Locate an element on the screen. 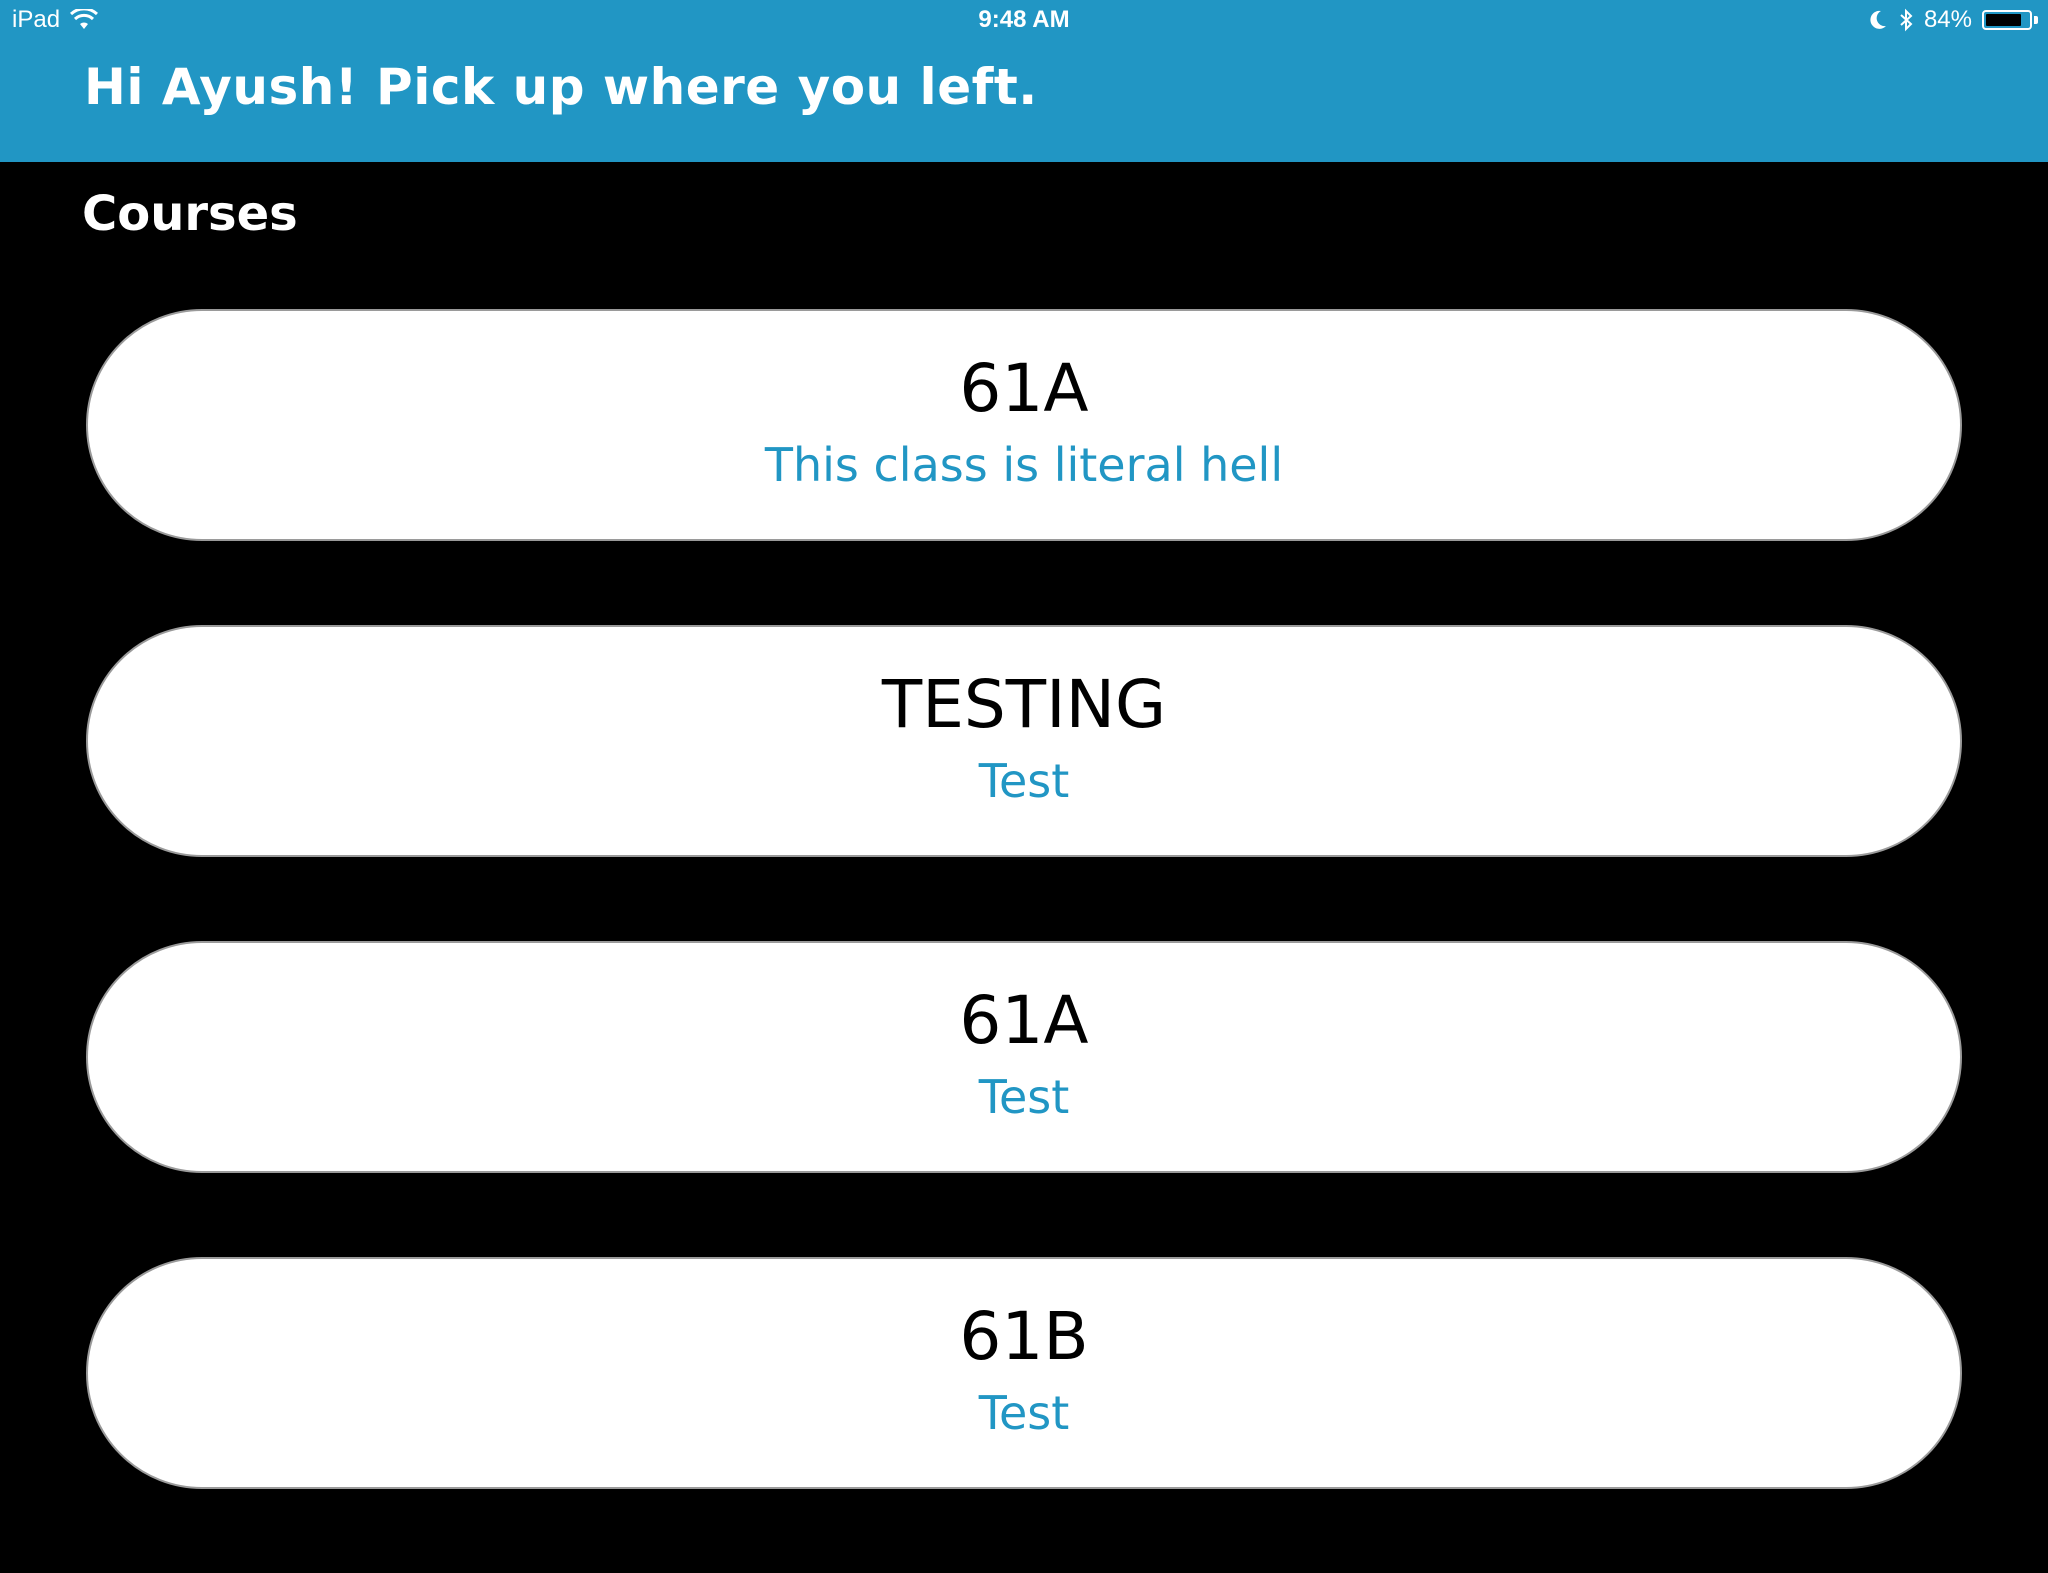  status-time: 9:48 AM is located at coordinates (1024, 19).